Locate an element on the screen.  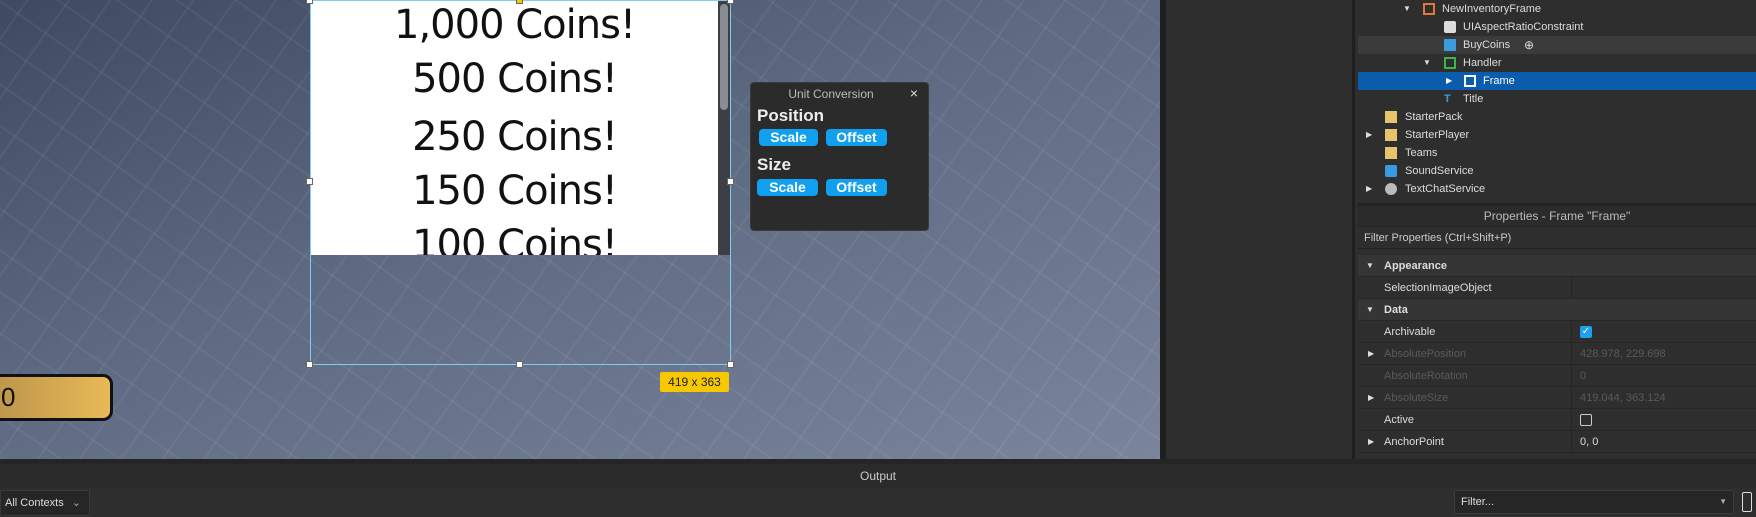
active-checkbox is located at coordinates (1586, 420).